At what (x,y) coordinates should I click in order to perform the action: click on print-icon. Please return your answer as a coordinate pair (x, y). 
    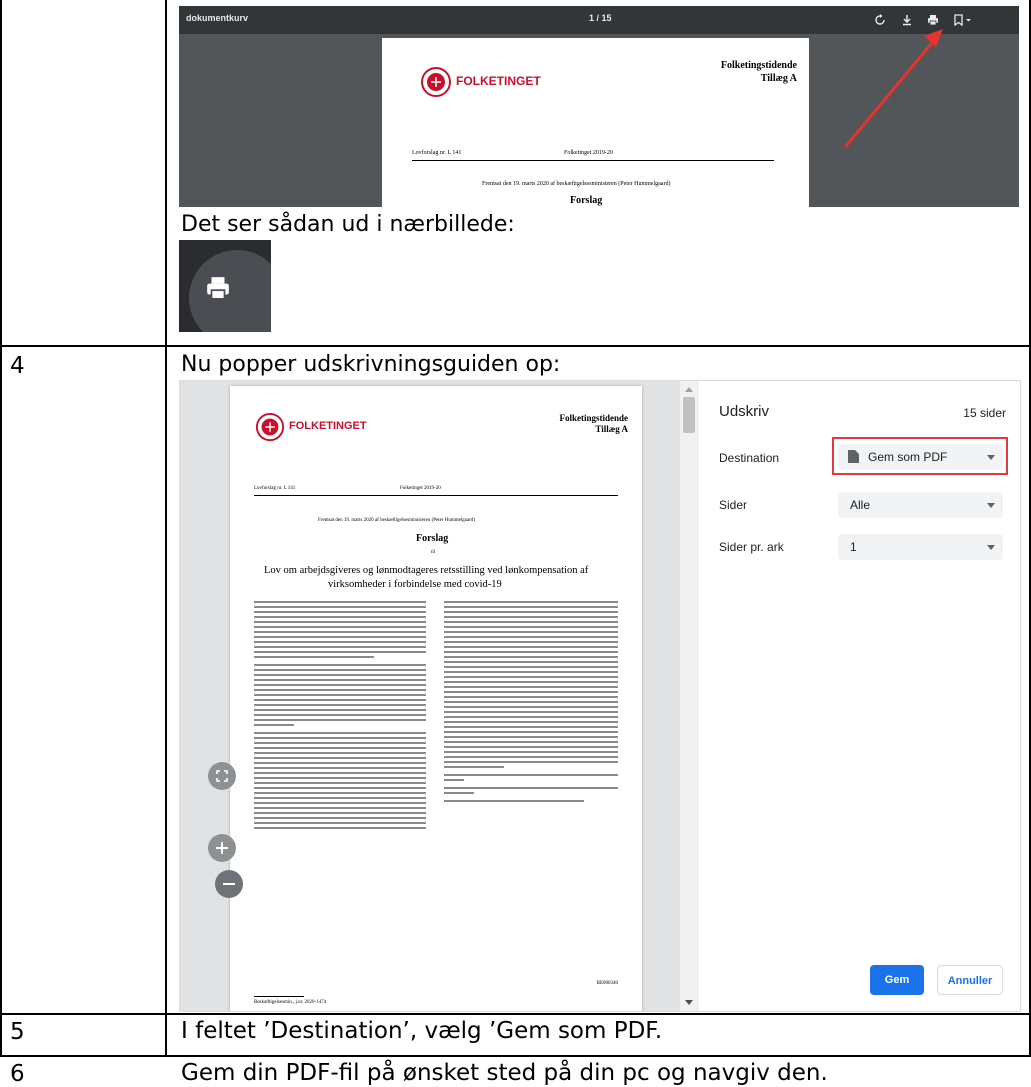
    Looking at the image, I should click on (218, 288).